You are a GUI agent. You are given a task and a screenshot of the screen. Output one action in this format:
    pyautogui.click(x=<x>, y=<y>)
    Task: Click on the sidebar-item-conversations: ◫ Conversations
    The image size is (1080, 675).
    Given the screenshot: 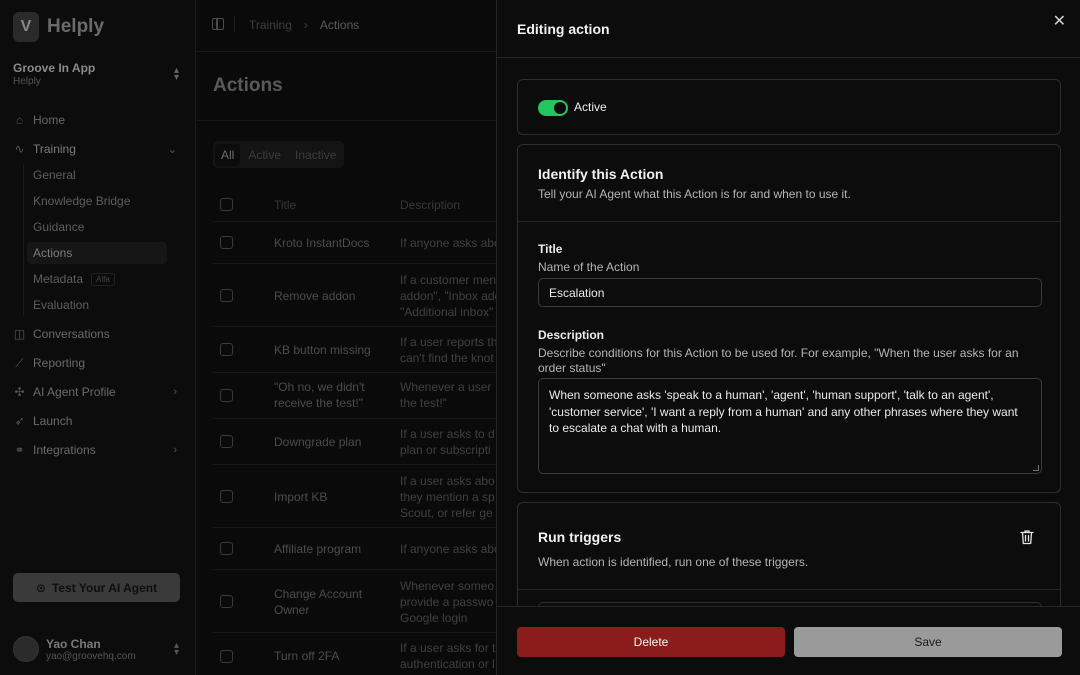 What is the action you would take?
    pyautogui.click(x=97, y=334)
    